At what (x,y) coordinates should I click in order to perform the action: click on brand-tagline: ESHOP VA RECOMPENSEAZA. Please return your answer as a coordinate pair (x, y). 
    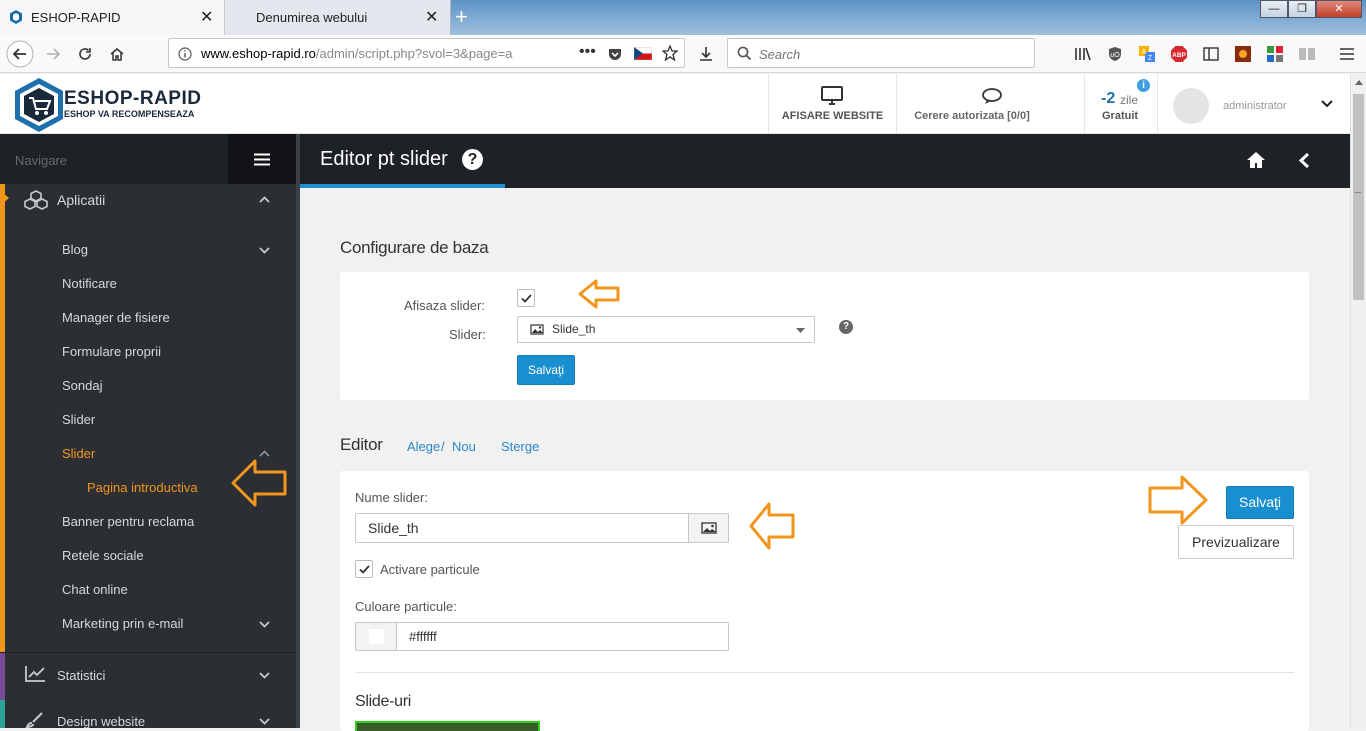
    Looking at the image, I should click on (129, 114).